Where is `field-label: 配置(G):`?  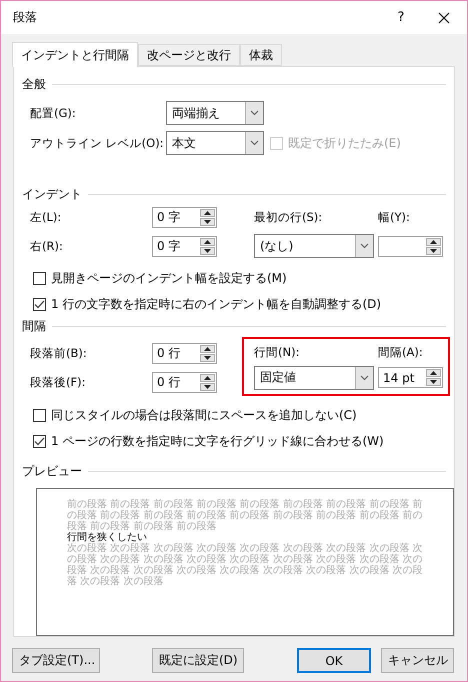 field-label: 配置(G): is located at coordinates (53, 113).